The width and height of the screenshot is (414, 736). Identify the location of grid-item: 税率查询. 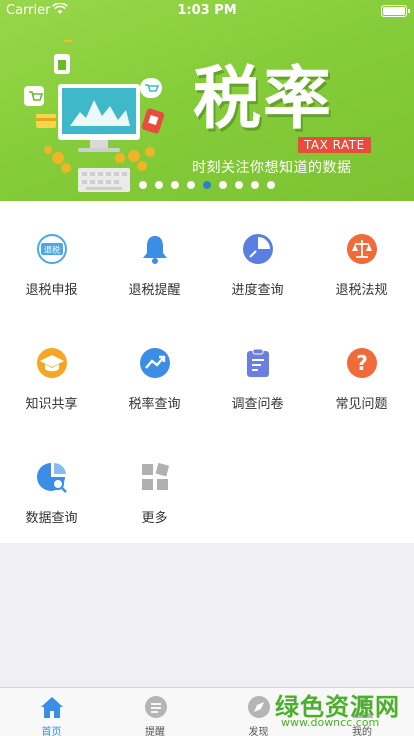
(154, 372).